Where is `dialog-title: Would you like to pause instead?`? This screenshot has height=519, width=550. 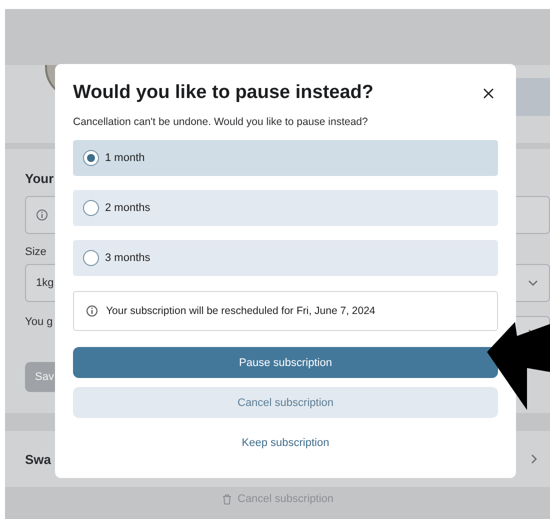 dialog-title: Would you like to pause instead? is located at coordinates (223, 93).